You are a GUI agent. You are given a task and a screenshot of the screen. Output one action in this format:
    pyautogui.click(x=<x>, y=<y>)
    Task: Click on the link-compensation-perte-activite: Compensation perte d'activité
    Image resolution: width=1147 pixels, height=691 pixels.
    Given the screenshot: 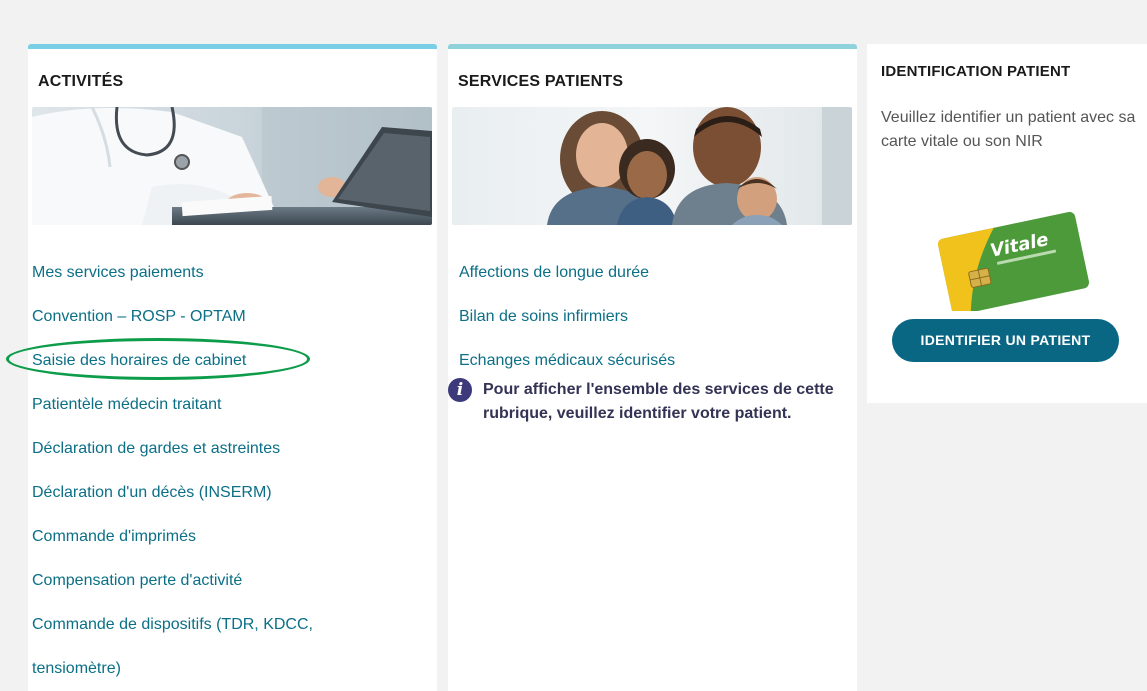 What is the action you would take?
    pyautogui.click(x=172, y=589)
    